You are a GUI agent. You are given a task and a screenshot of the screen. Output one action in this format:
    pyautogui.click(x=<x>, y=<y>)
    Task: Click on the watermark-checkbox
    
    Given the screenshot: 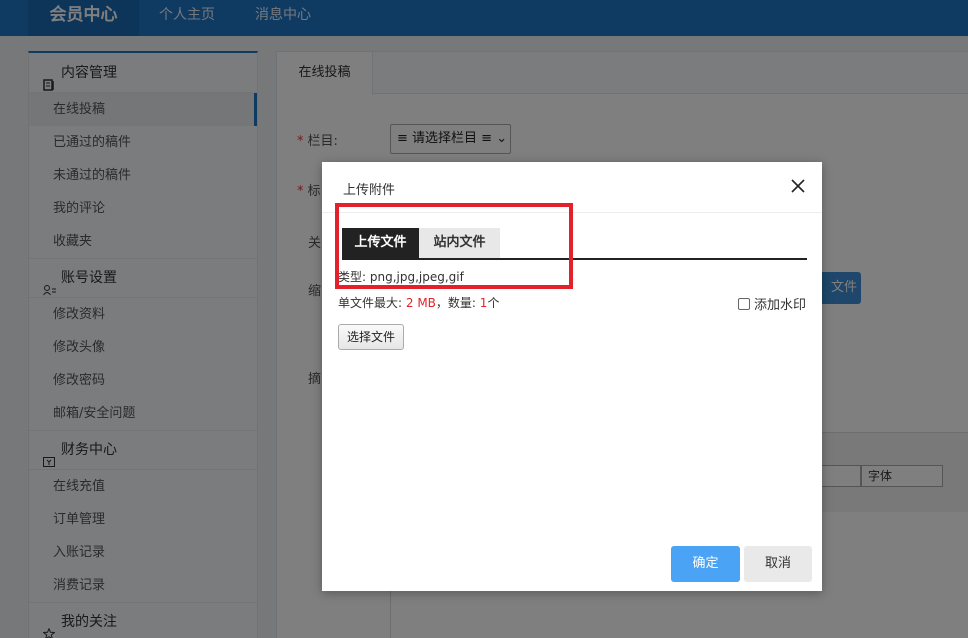 What is the action you would take?
    pyautogui.click(x=743, y=303)
    